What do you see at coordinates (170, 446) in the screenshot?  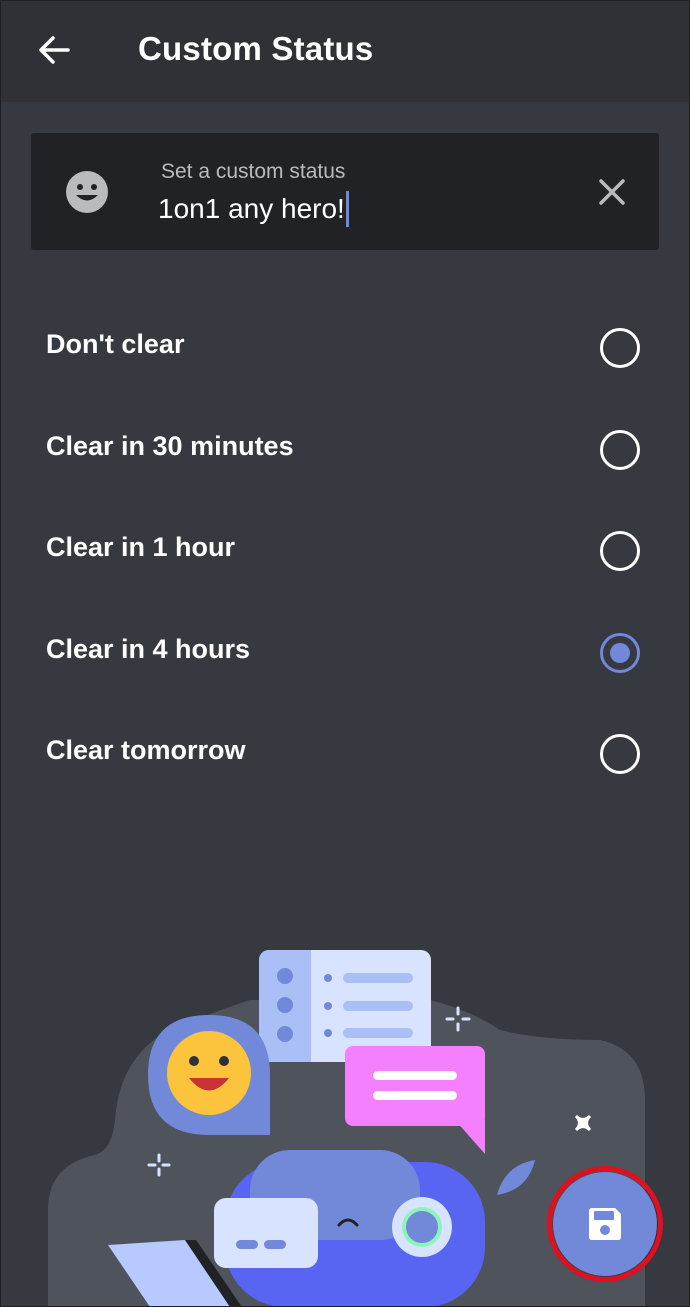 I see `clear-option-label: Clear in 30 minutes` at bounding box center [170, 446].